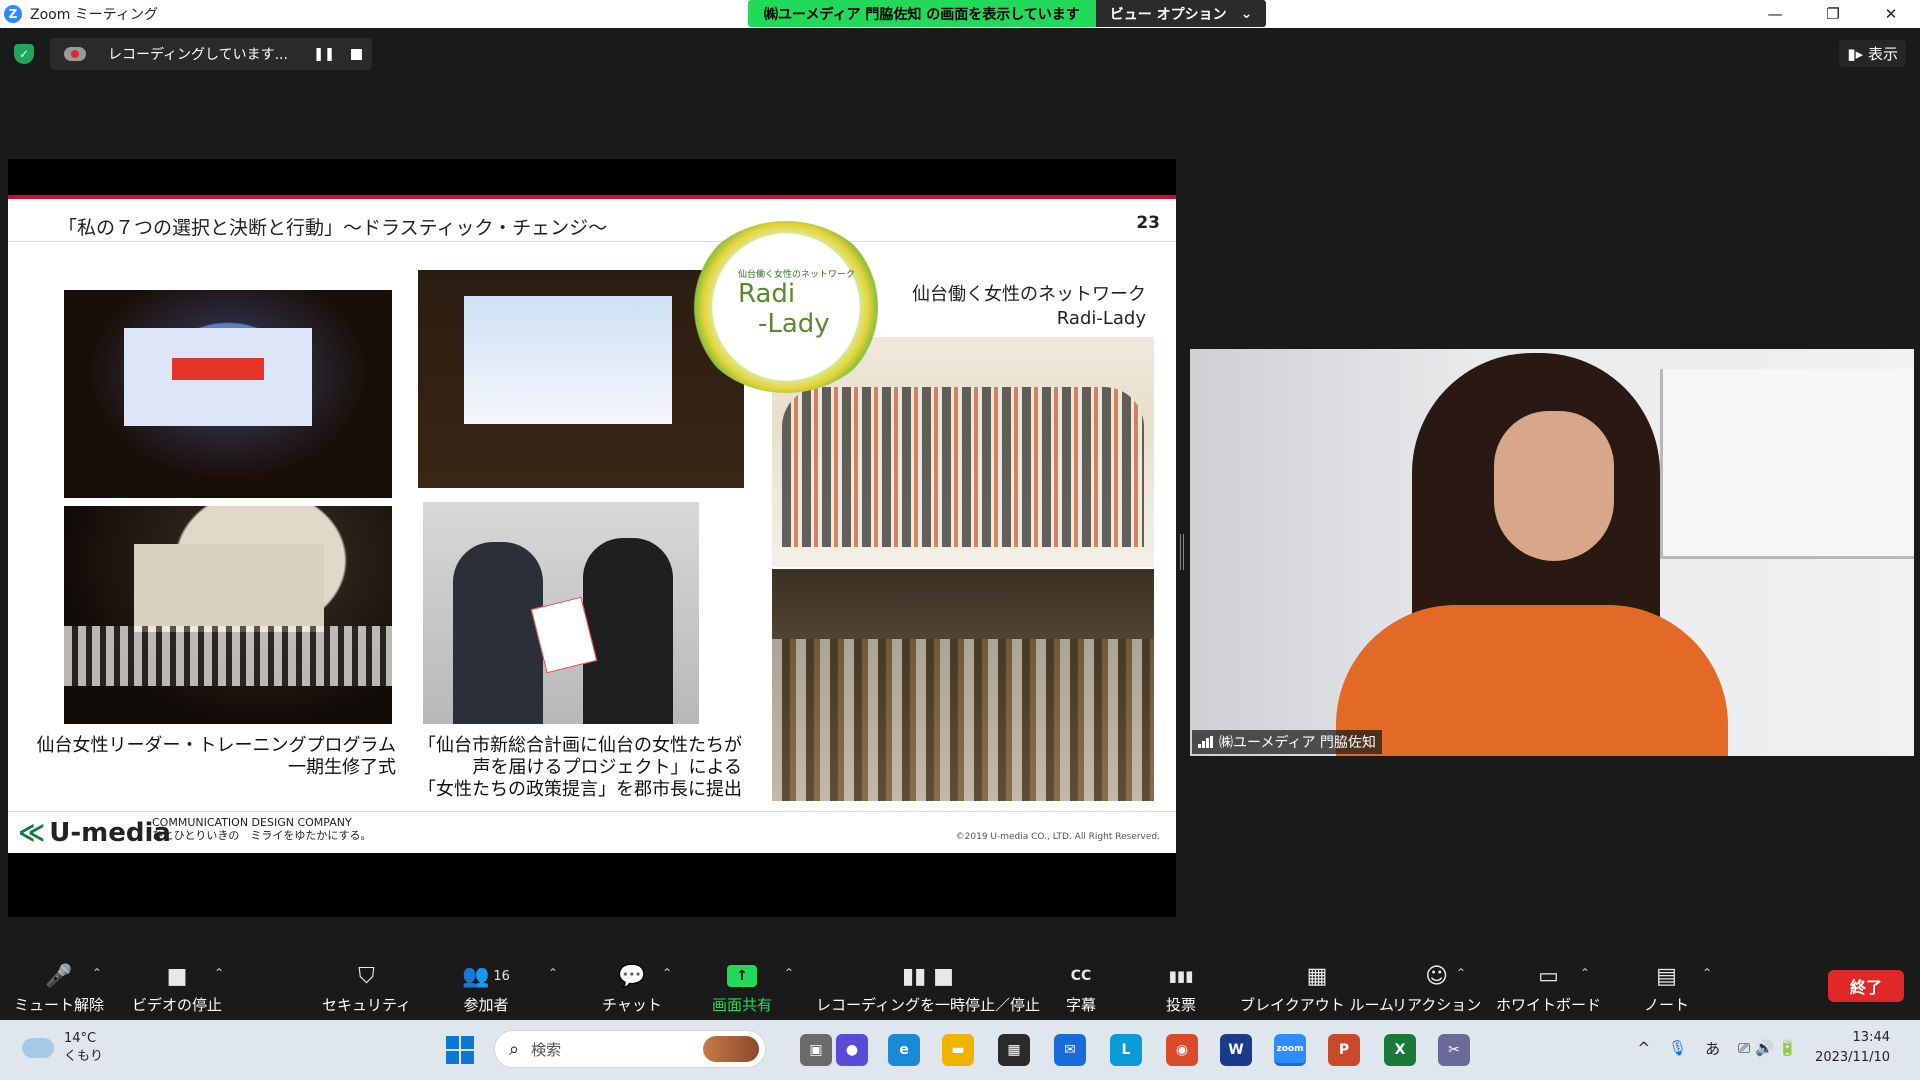 This screenshot has width=1920, height=1080. What do you see at coordinates (632, 990) in the screenshot?
I see `chat-button: 💬 チャット` at bounding box center [632, 990].